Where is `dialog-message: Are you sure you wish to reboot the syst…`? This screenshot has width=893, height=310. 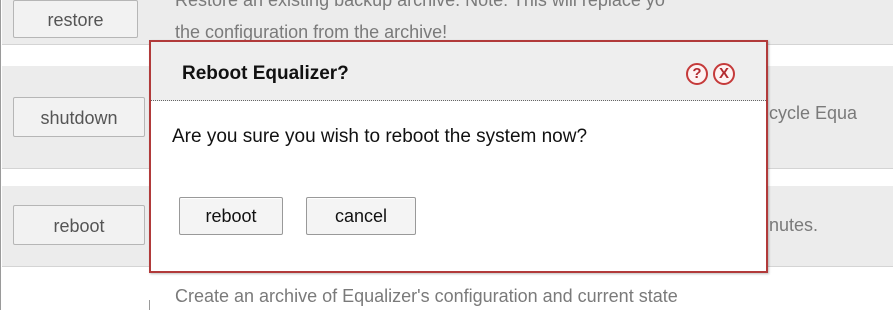 dialog-message: Are you sure you wish to reboot the syst… is located at coordinates (380, 136).